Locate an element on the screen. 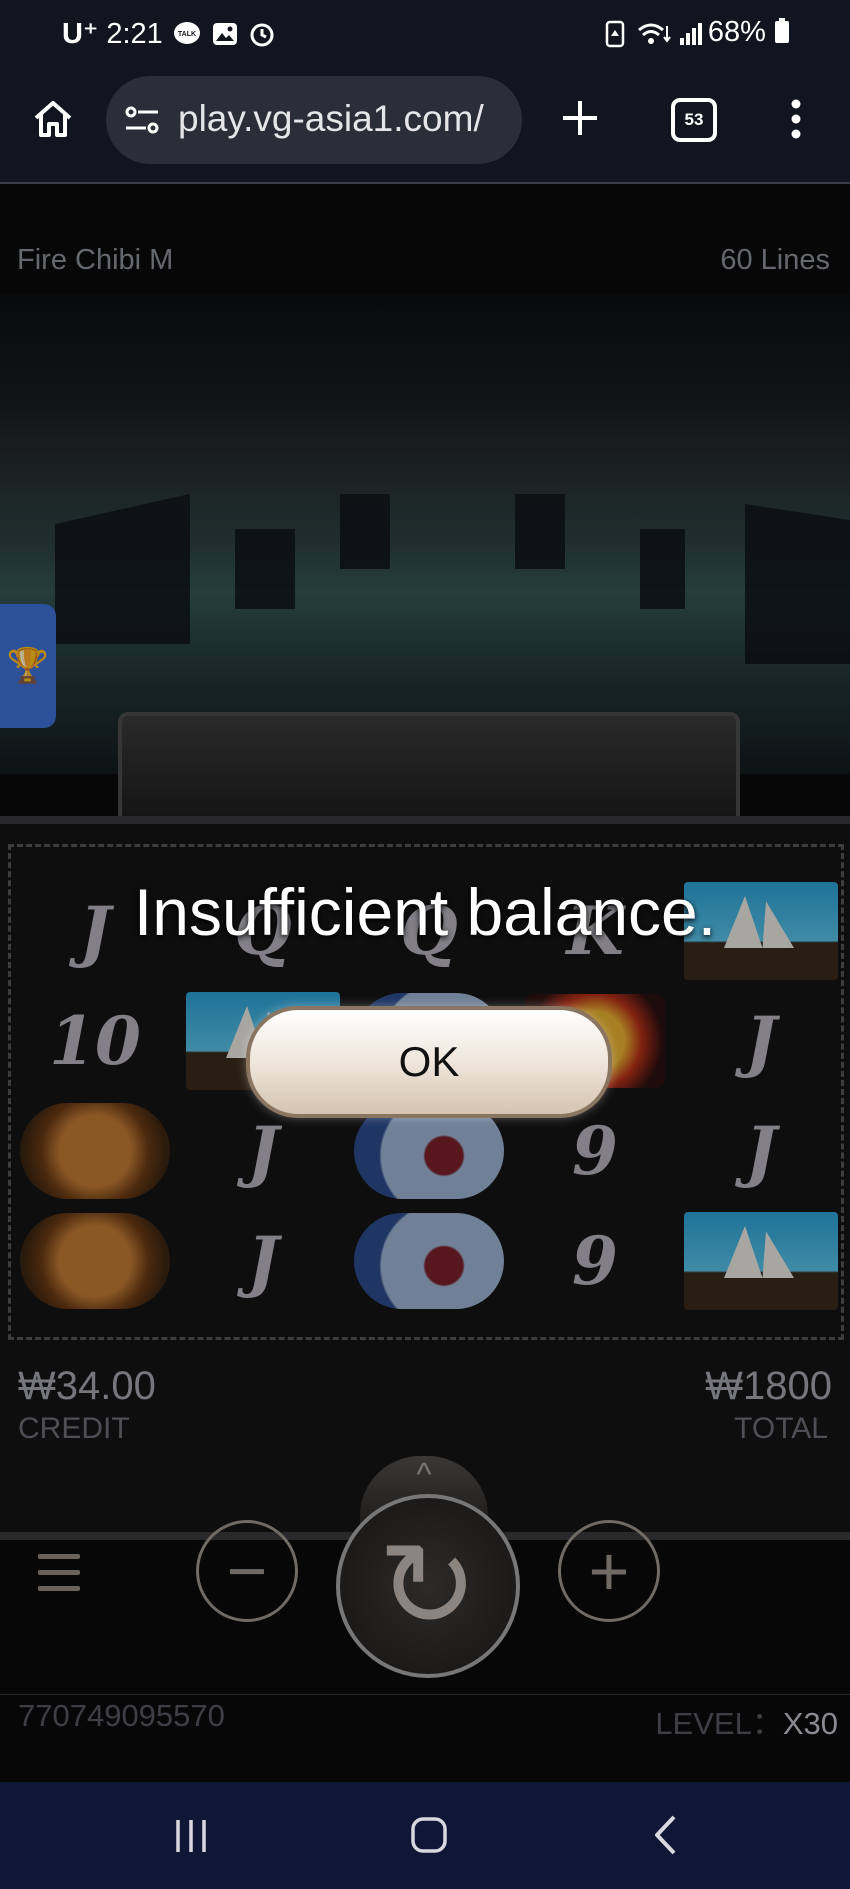  credit-label: CREDIT is located at coordinates (74, 1428).